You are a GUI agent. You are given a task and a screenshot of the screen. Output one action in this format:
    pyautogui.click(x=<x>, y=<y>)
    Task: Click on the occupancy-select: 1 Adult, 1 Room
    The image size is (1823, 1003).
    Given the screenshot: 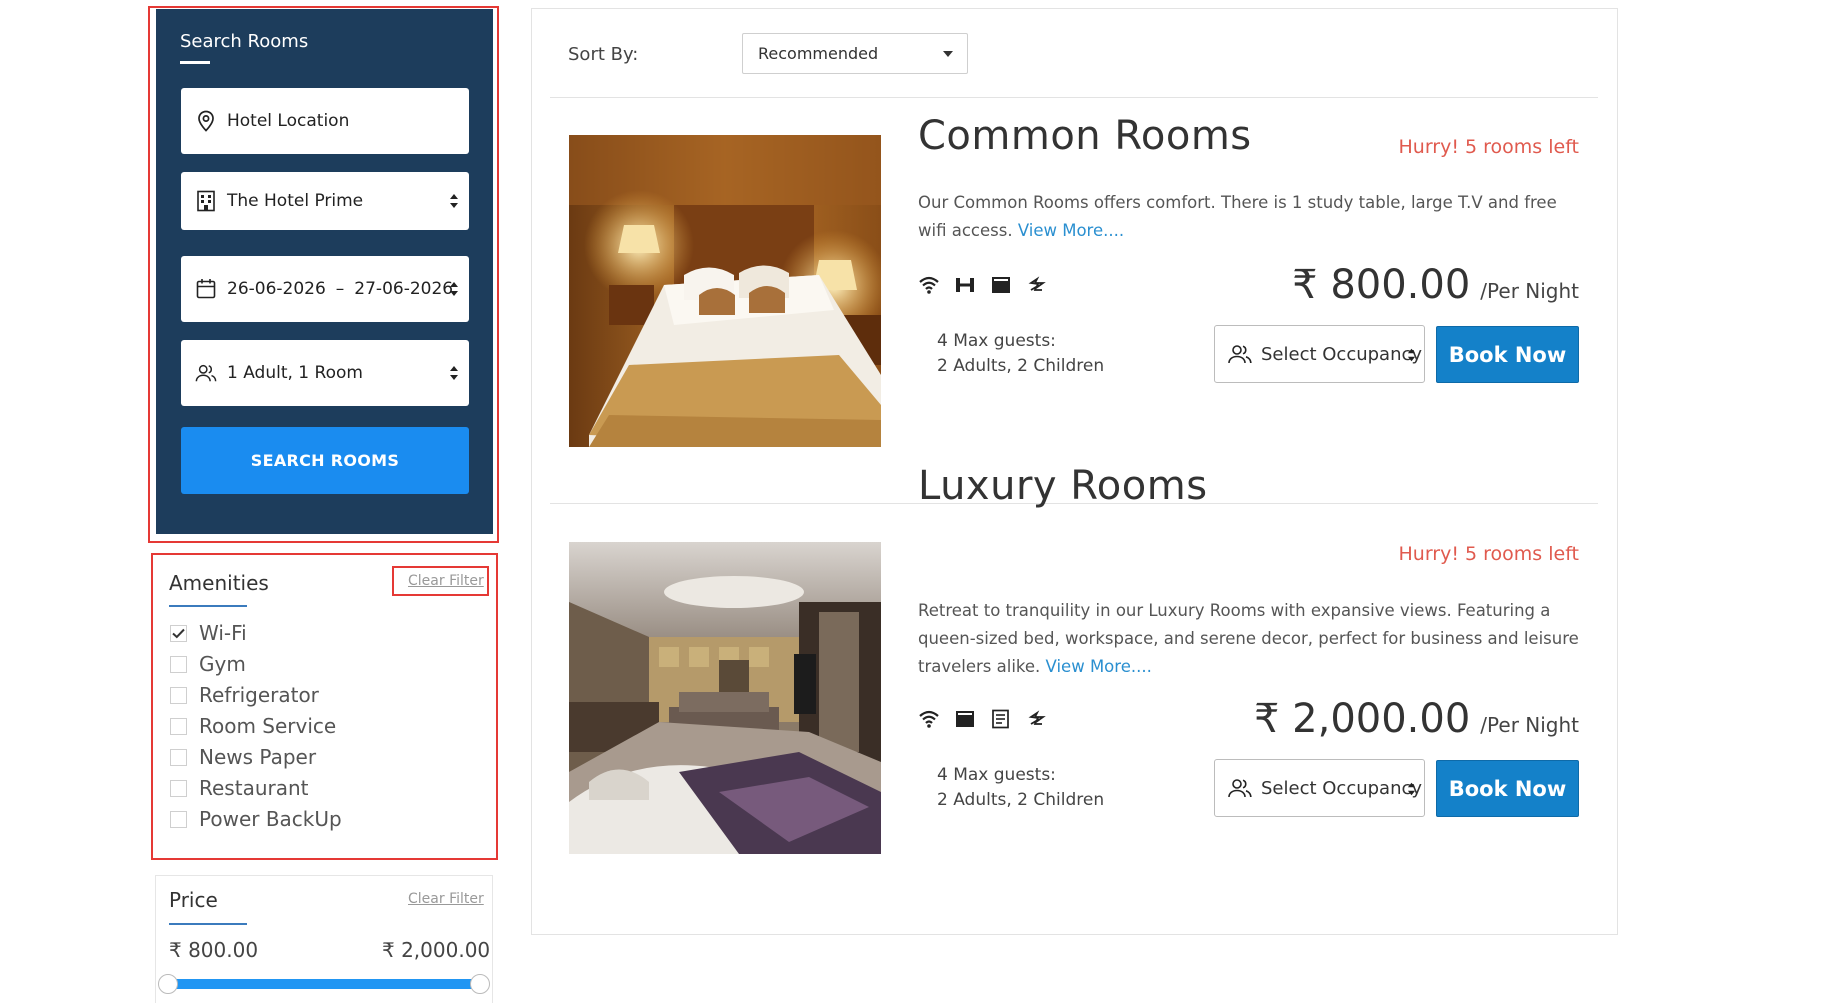 What is the action you would take?
    pyautogui.click(x=325, y=373)
    